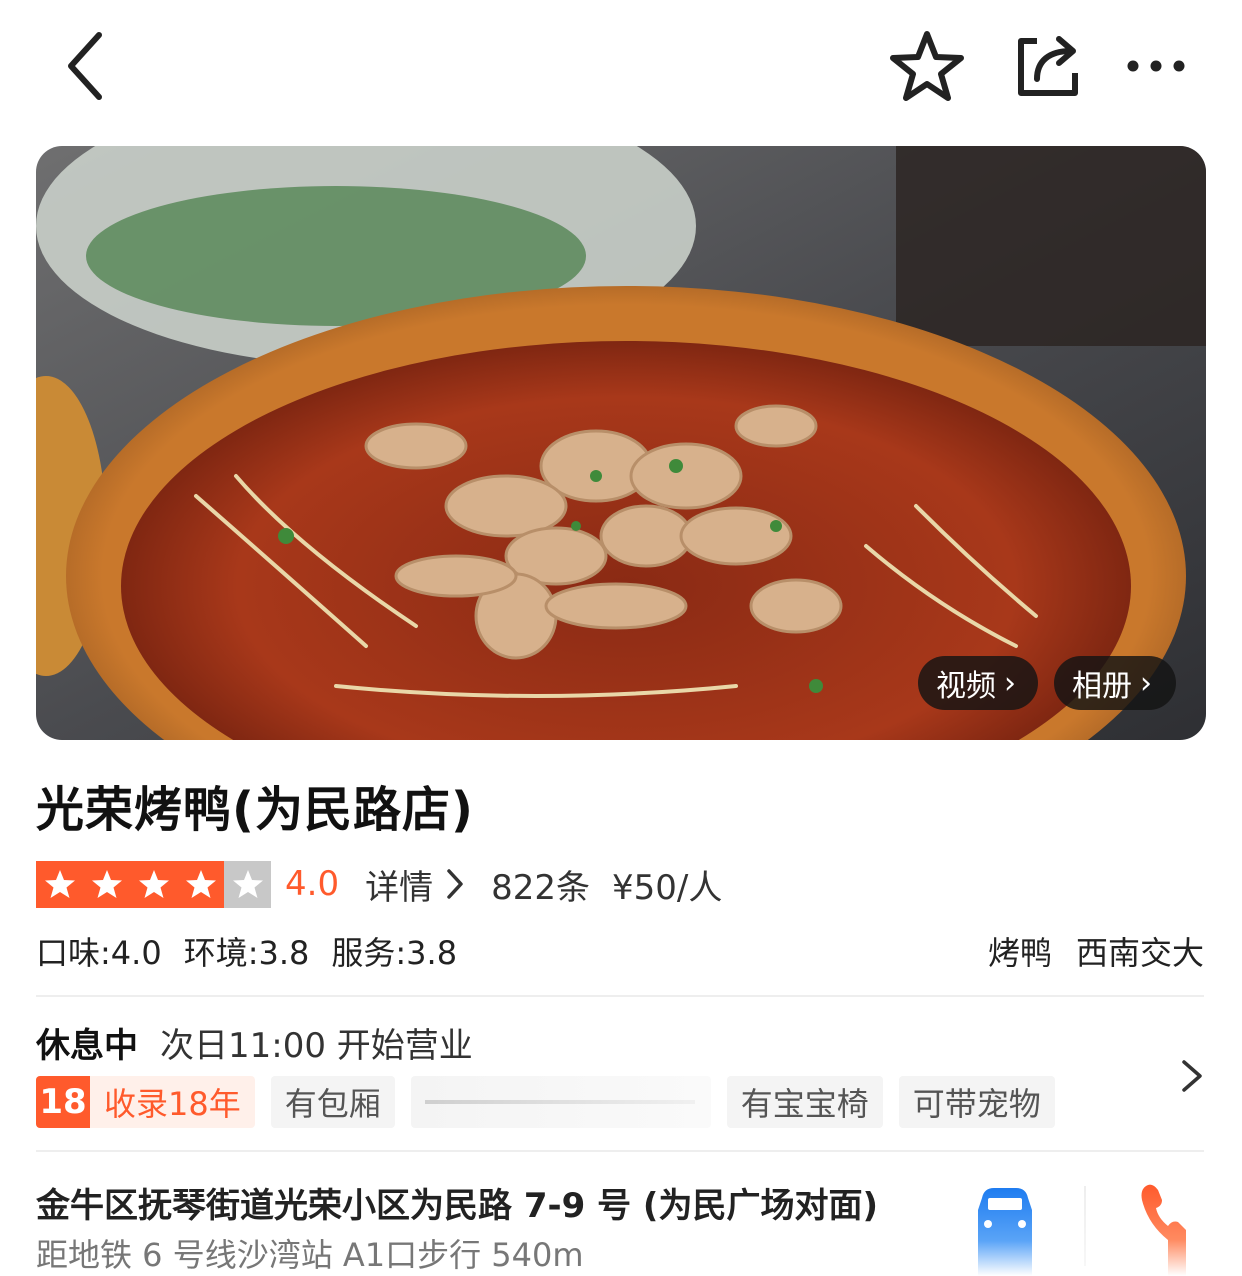  I want to click on back-button, so click(85, 66).